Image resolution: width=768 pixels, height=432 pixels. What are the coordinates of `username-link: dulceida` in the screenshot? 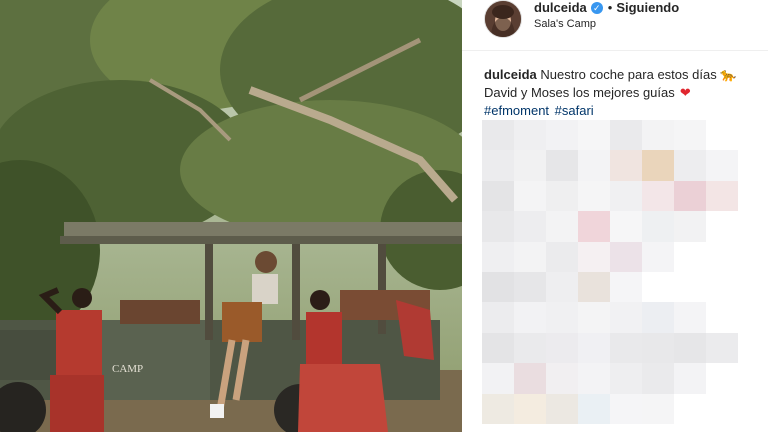 It's located at (560, 8).